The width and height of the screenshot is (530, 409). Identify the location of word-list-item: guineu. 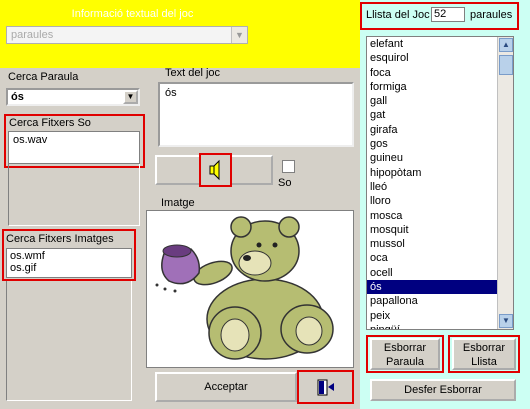
(440, 158).